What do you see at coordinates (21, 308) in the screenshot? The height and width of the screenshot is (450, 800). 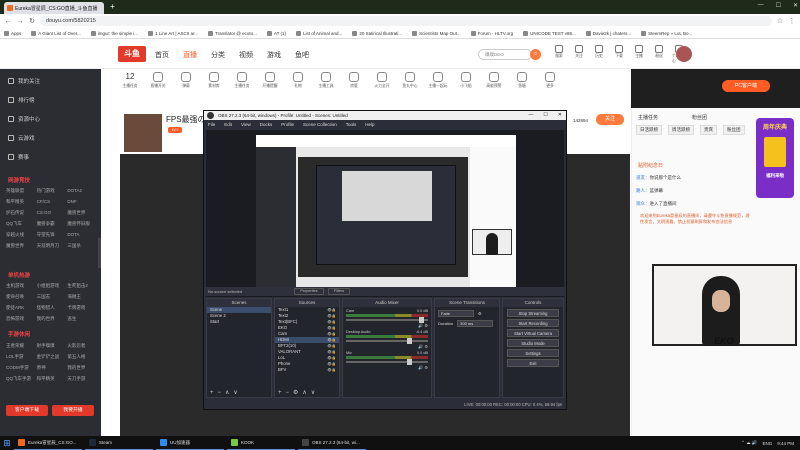 I see `sidebar-game-link: 使徒ARK` at bounding box center [21, 308].